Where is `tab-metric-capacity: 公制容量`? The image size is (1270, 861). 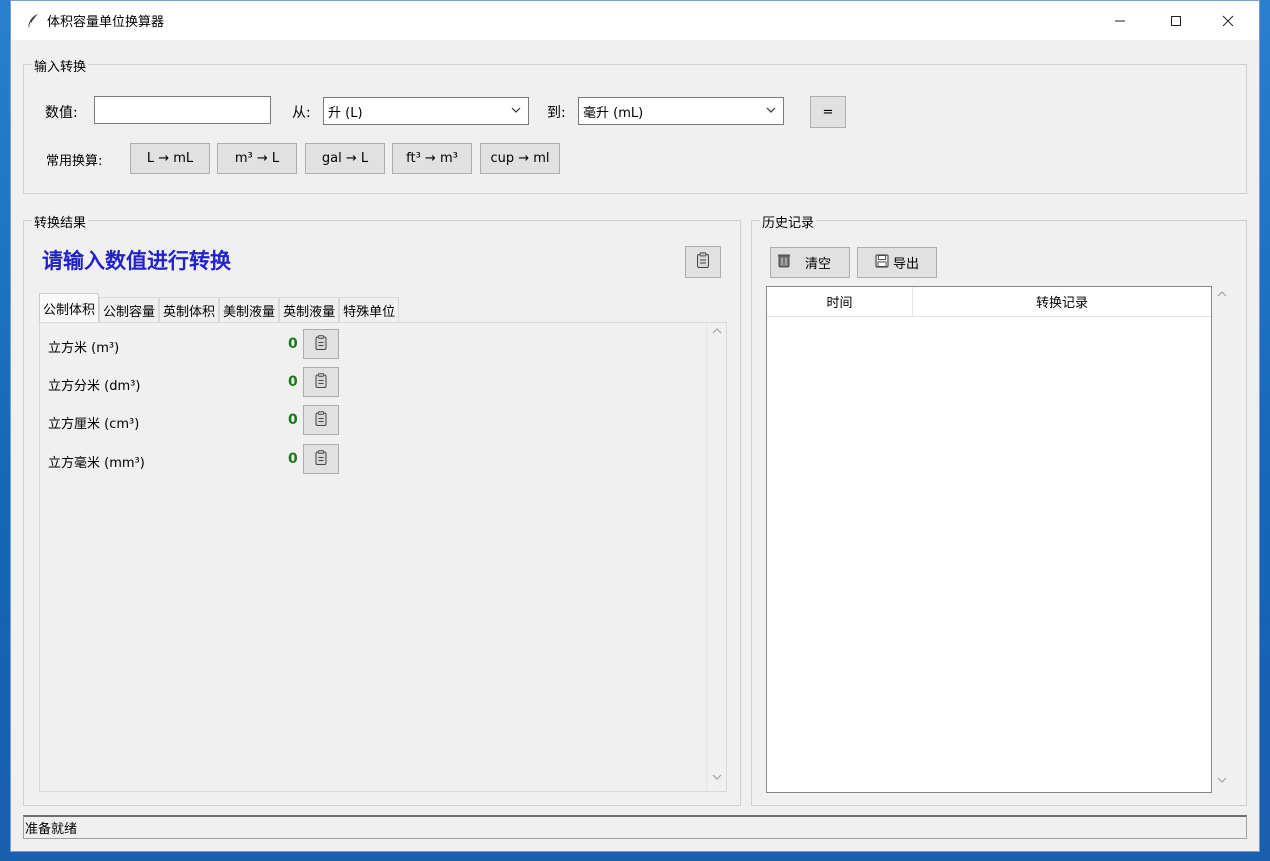 tab-metric-capacity: 公制容量 is located at coordinates (129, 310).